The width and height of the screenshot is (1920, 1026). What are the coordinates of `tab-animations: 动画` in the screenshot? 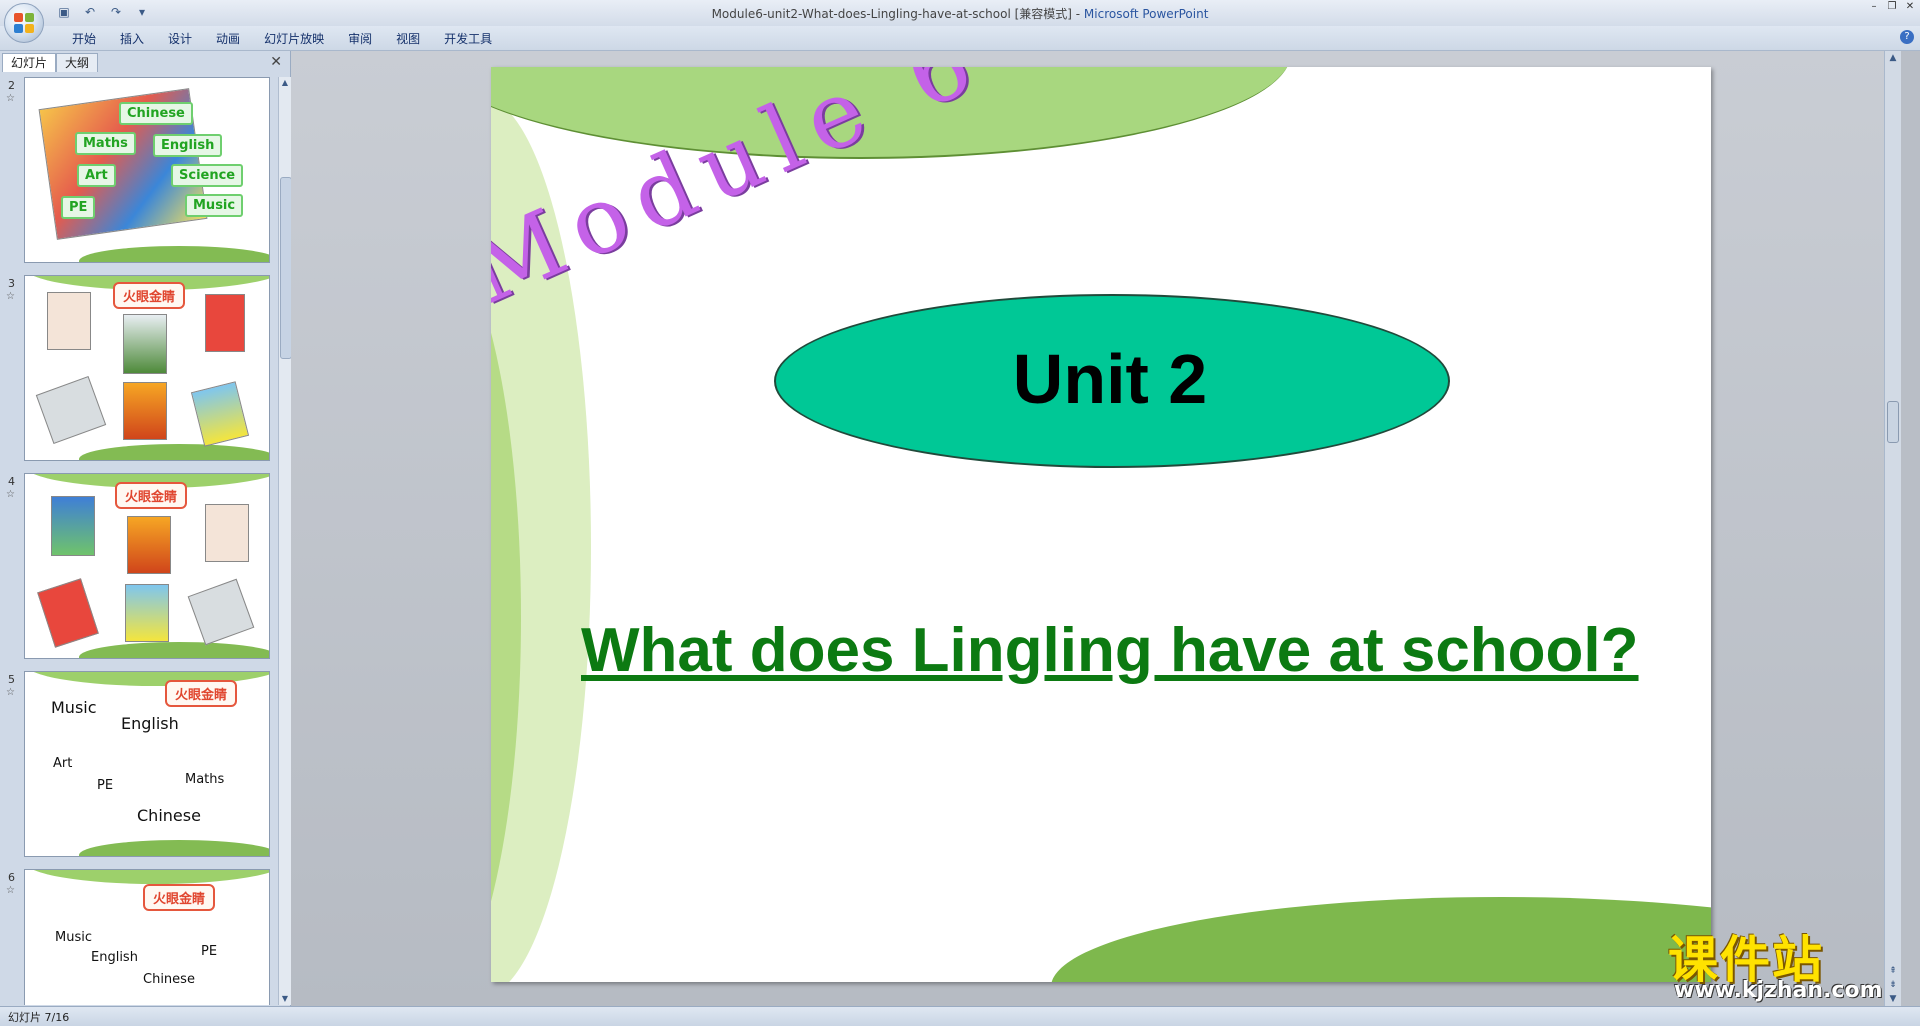 It's located at (228, 39).